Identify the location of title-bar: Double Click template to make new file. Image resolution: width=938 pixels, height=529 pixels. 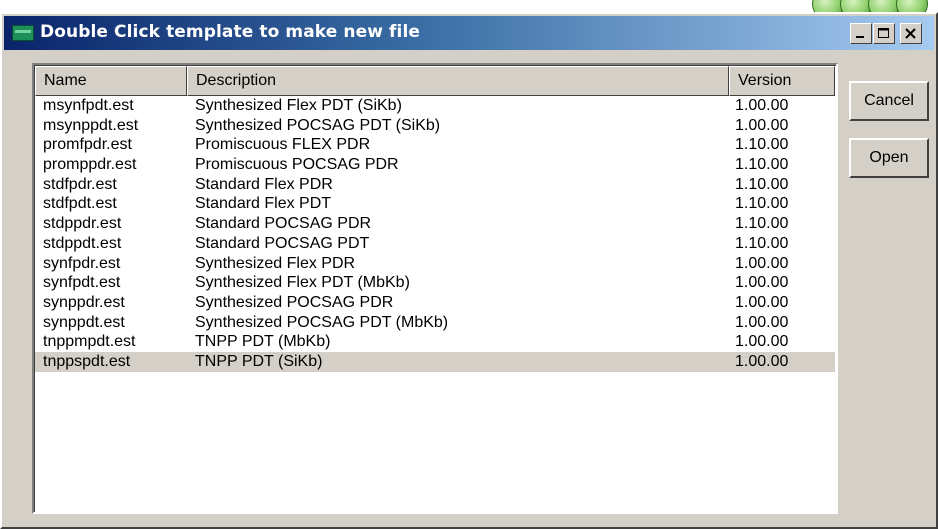
(469, 33).